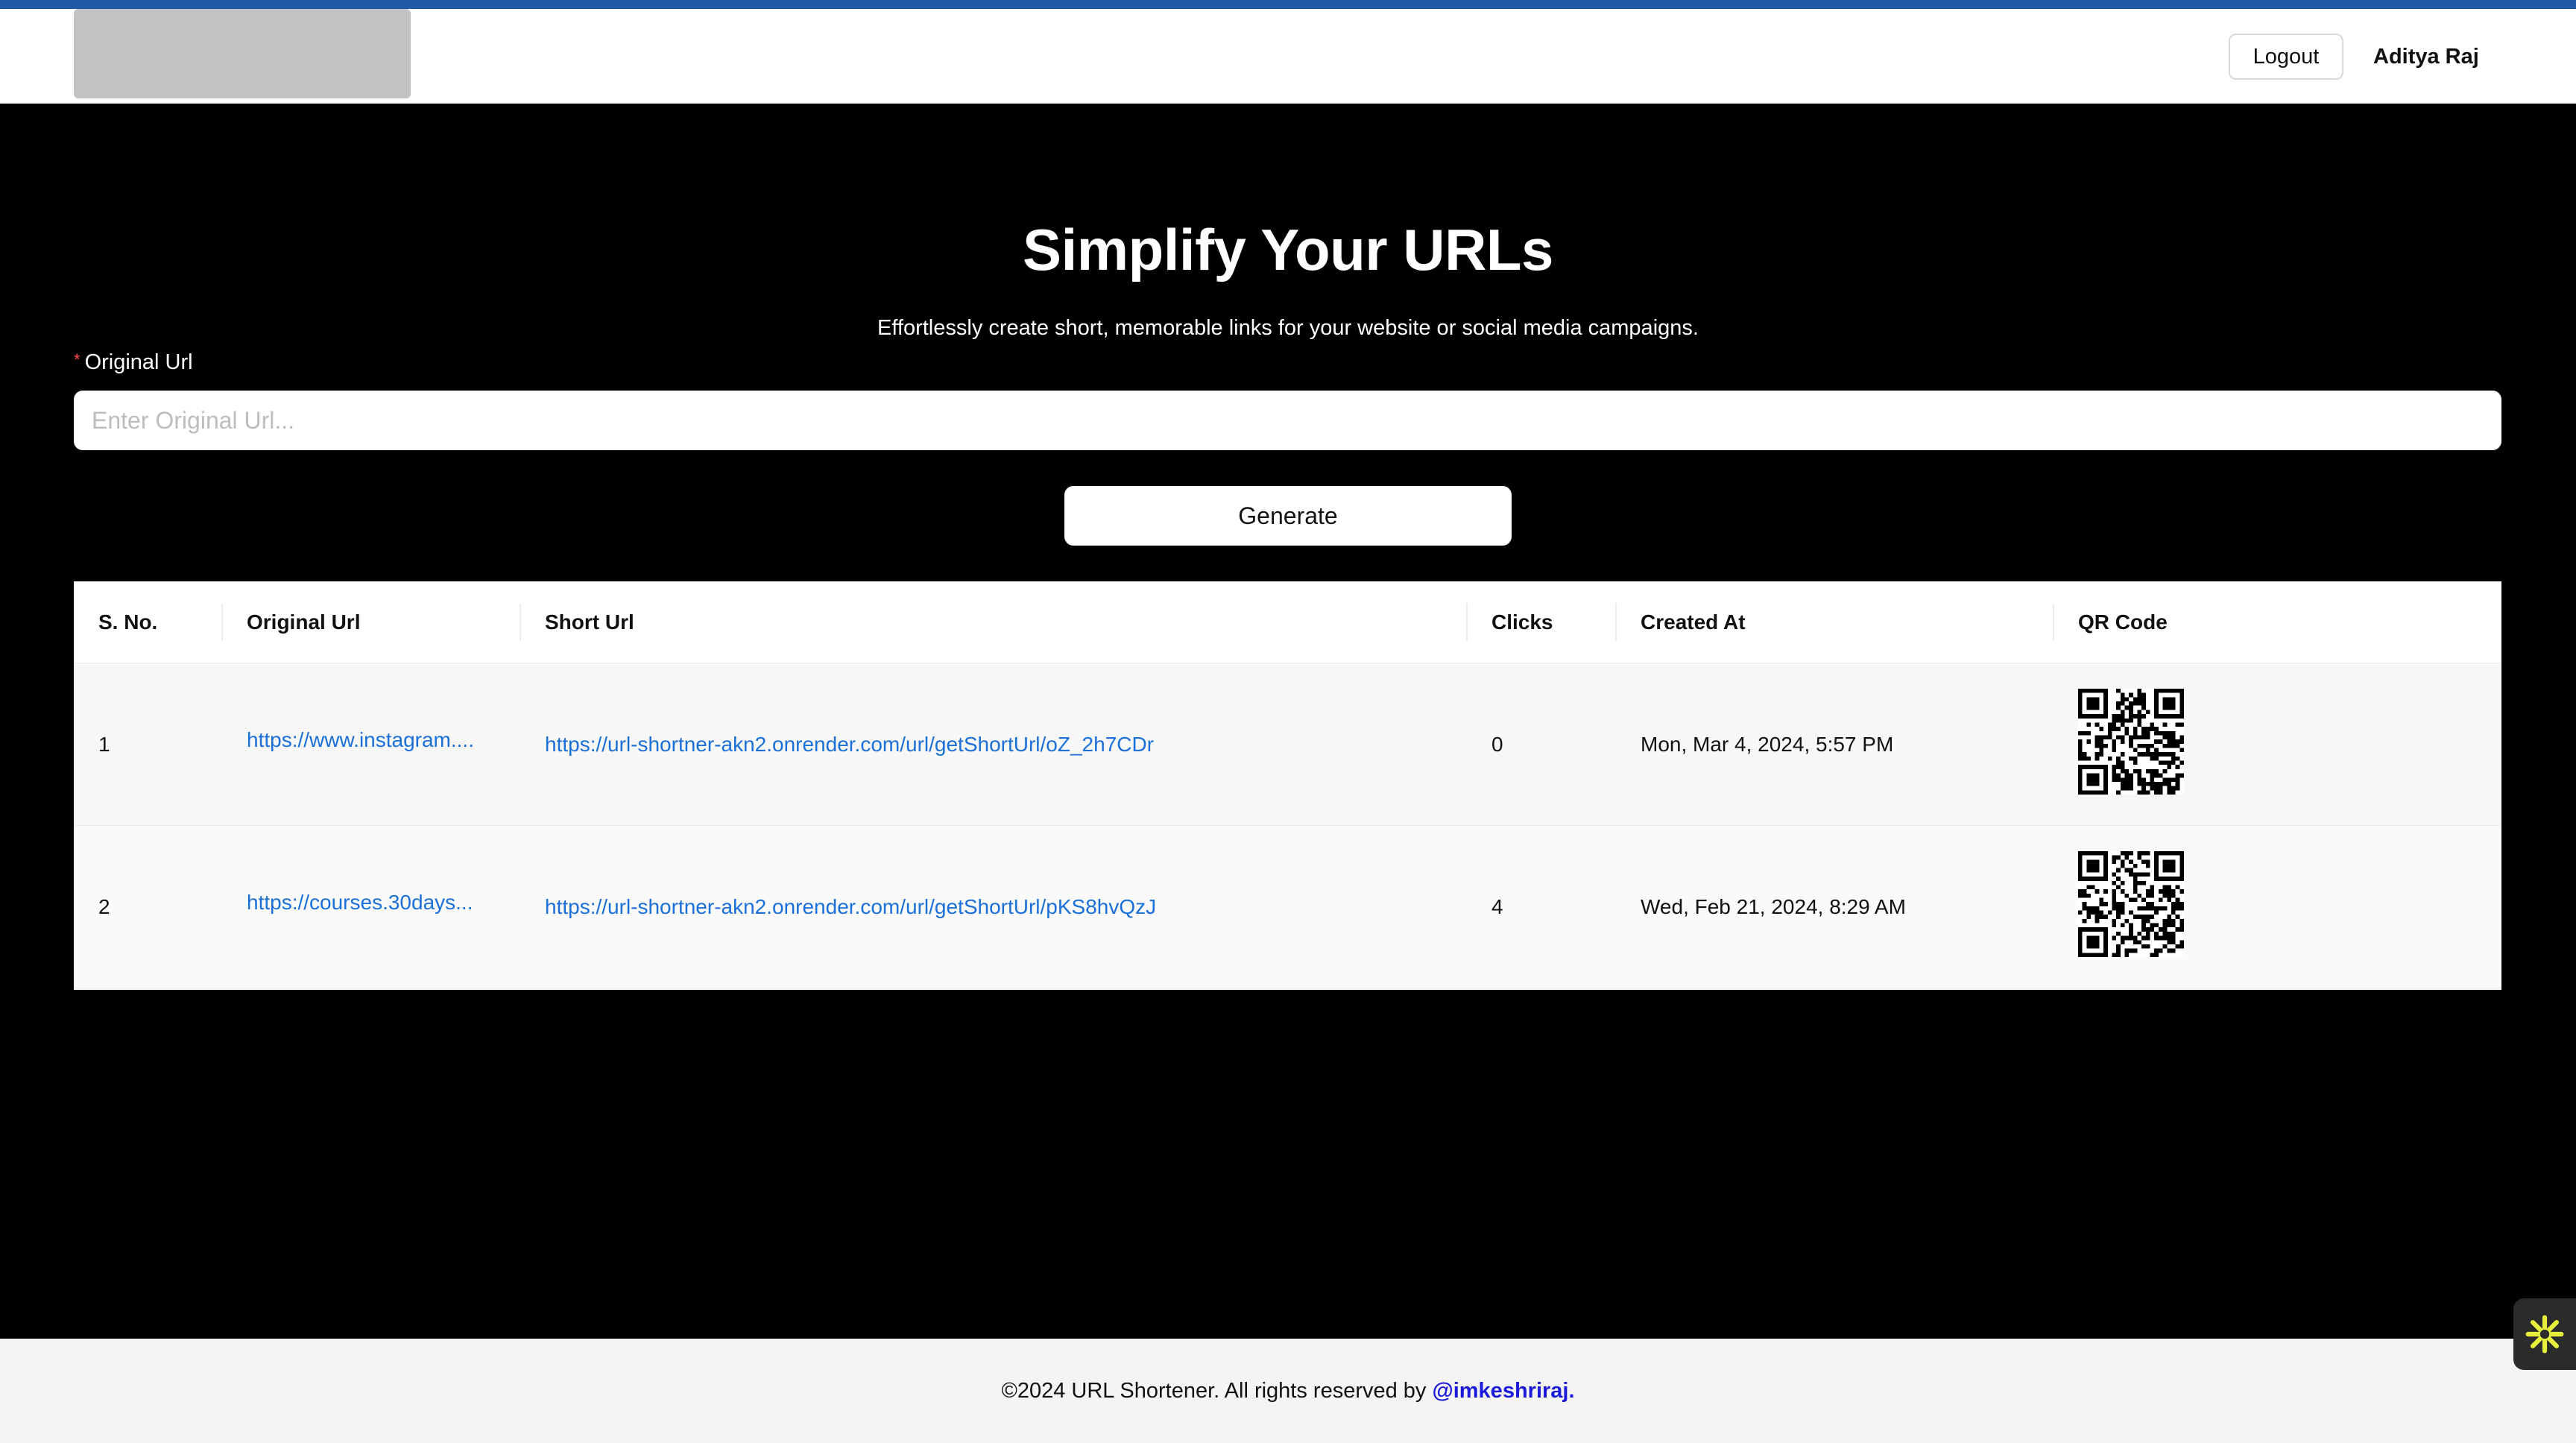  Describe the element at coordinates (1773, 906) in the screenshot. I see `cell-created-at: Wed, Feb 21, 2024, 8:29 AM` at that location.